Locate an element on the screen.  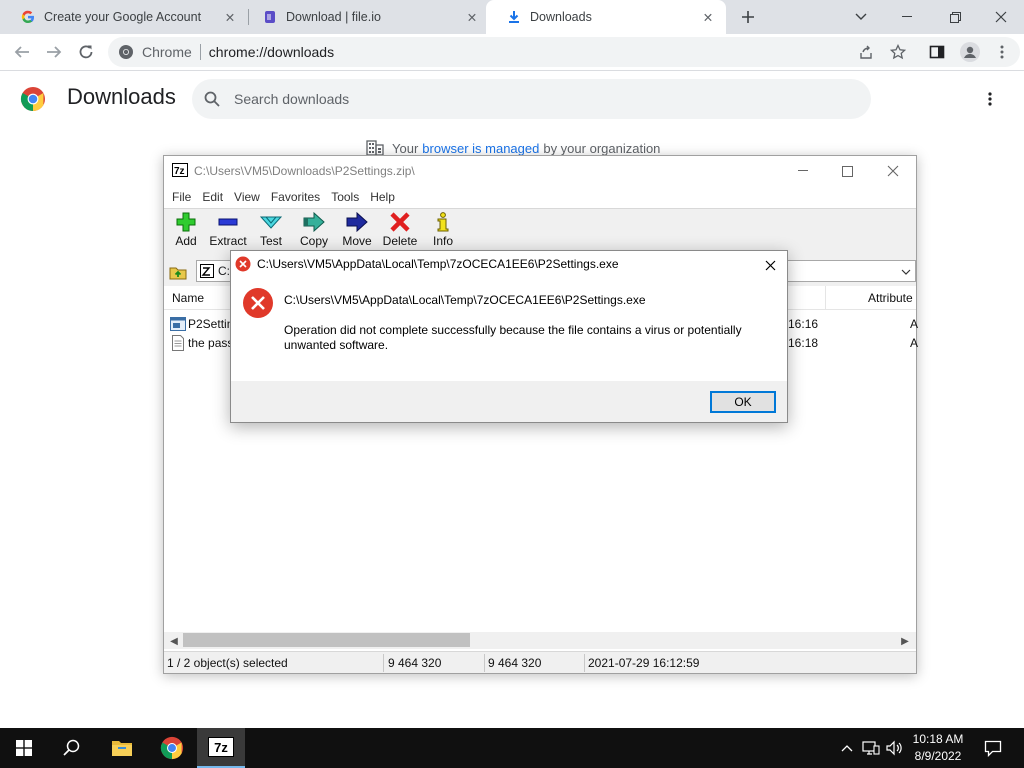
omnibox-divider is located at coordinates (200, 52).